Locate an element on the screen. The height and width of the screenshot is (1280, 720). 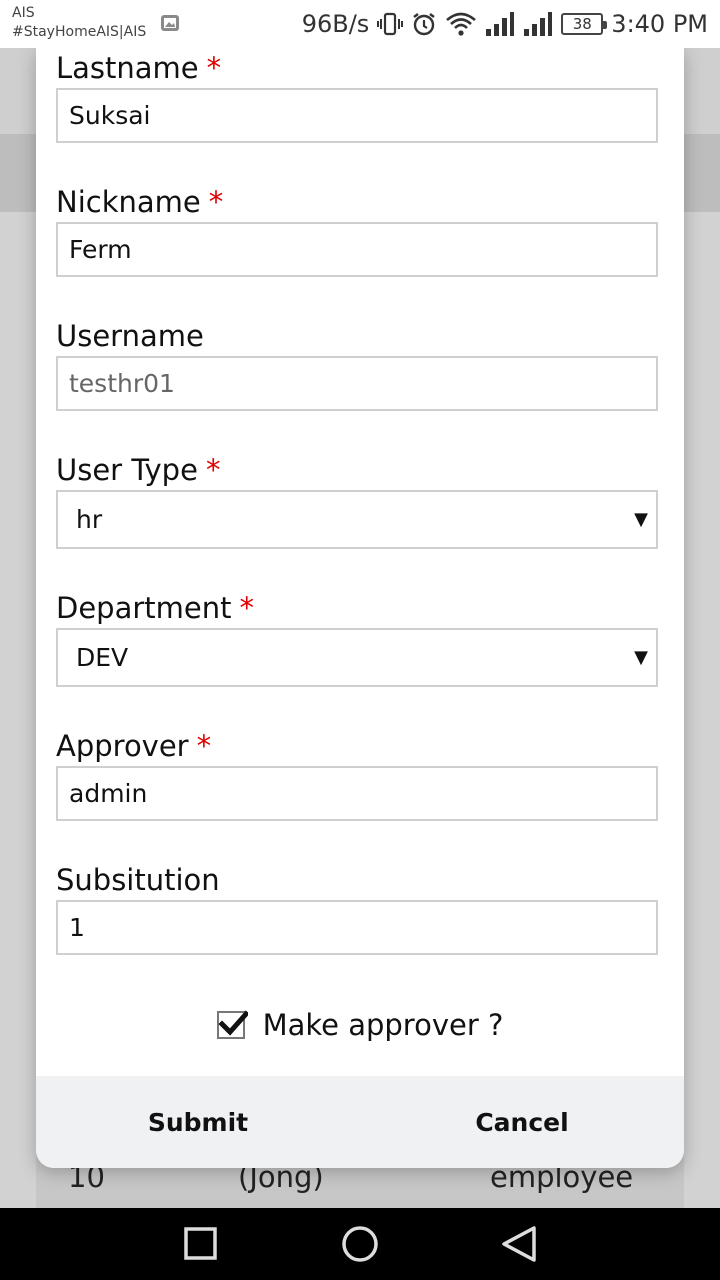
checkmark-icon is located at coordinates (233, 1023).